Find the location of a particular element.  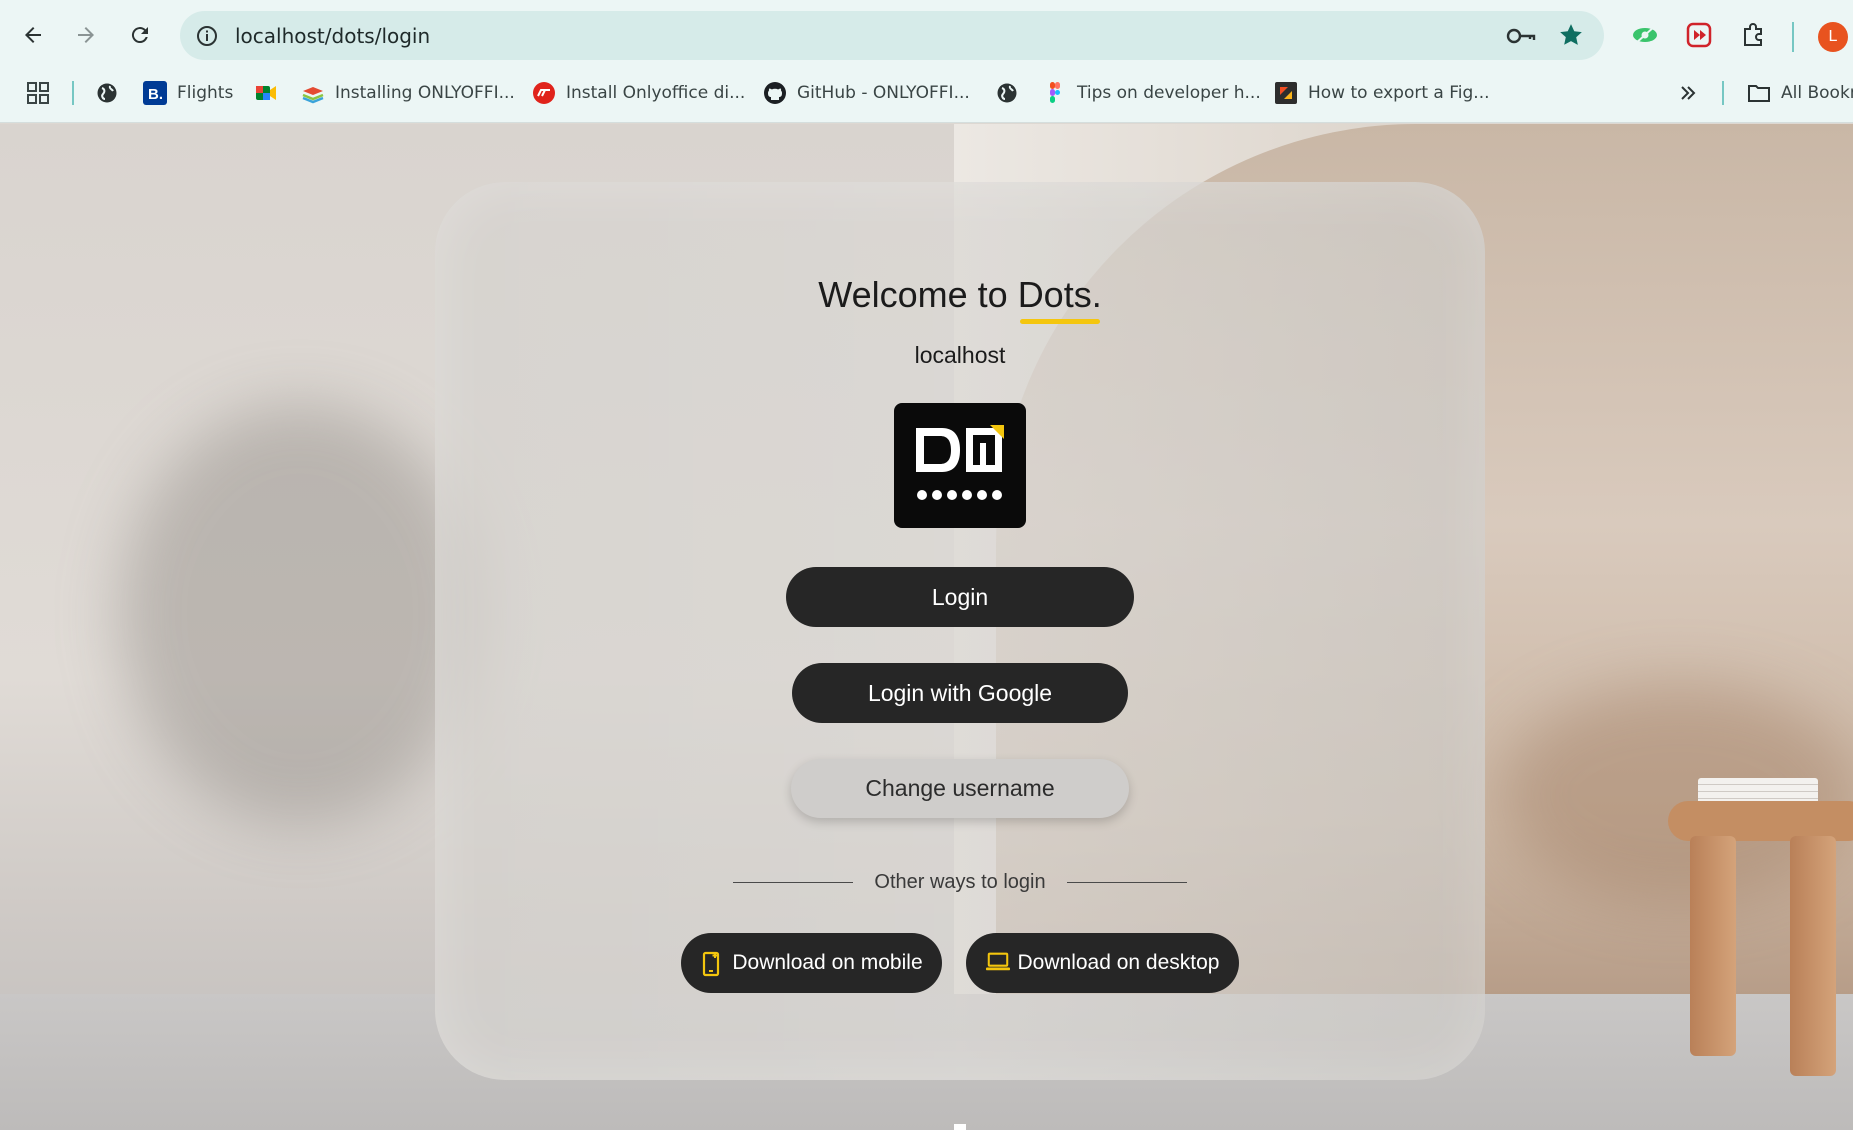

url-text: localhost/dots/login is located at coordinates (332, 36).